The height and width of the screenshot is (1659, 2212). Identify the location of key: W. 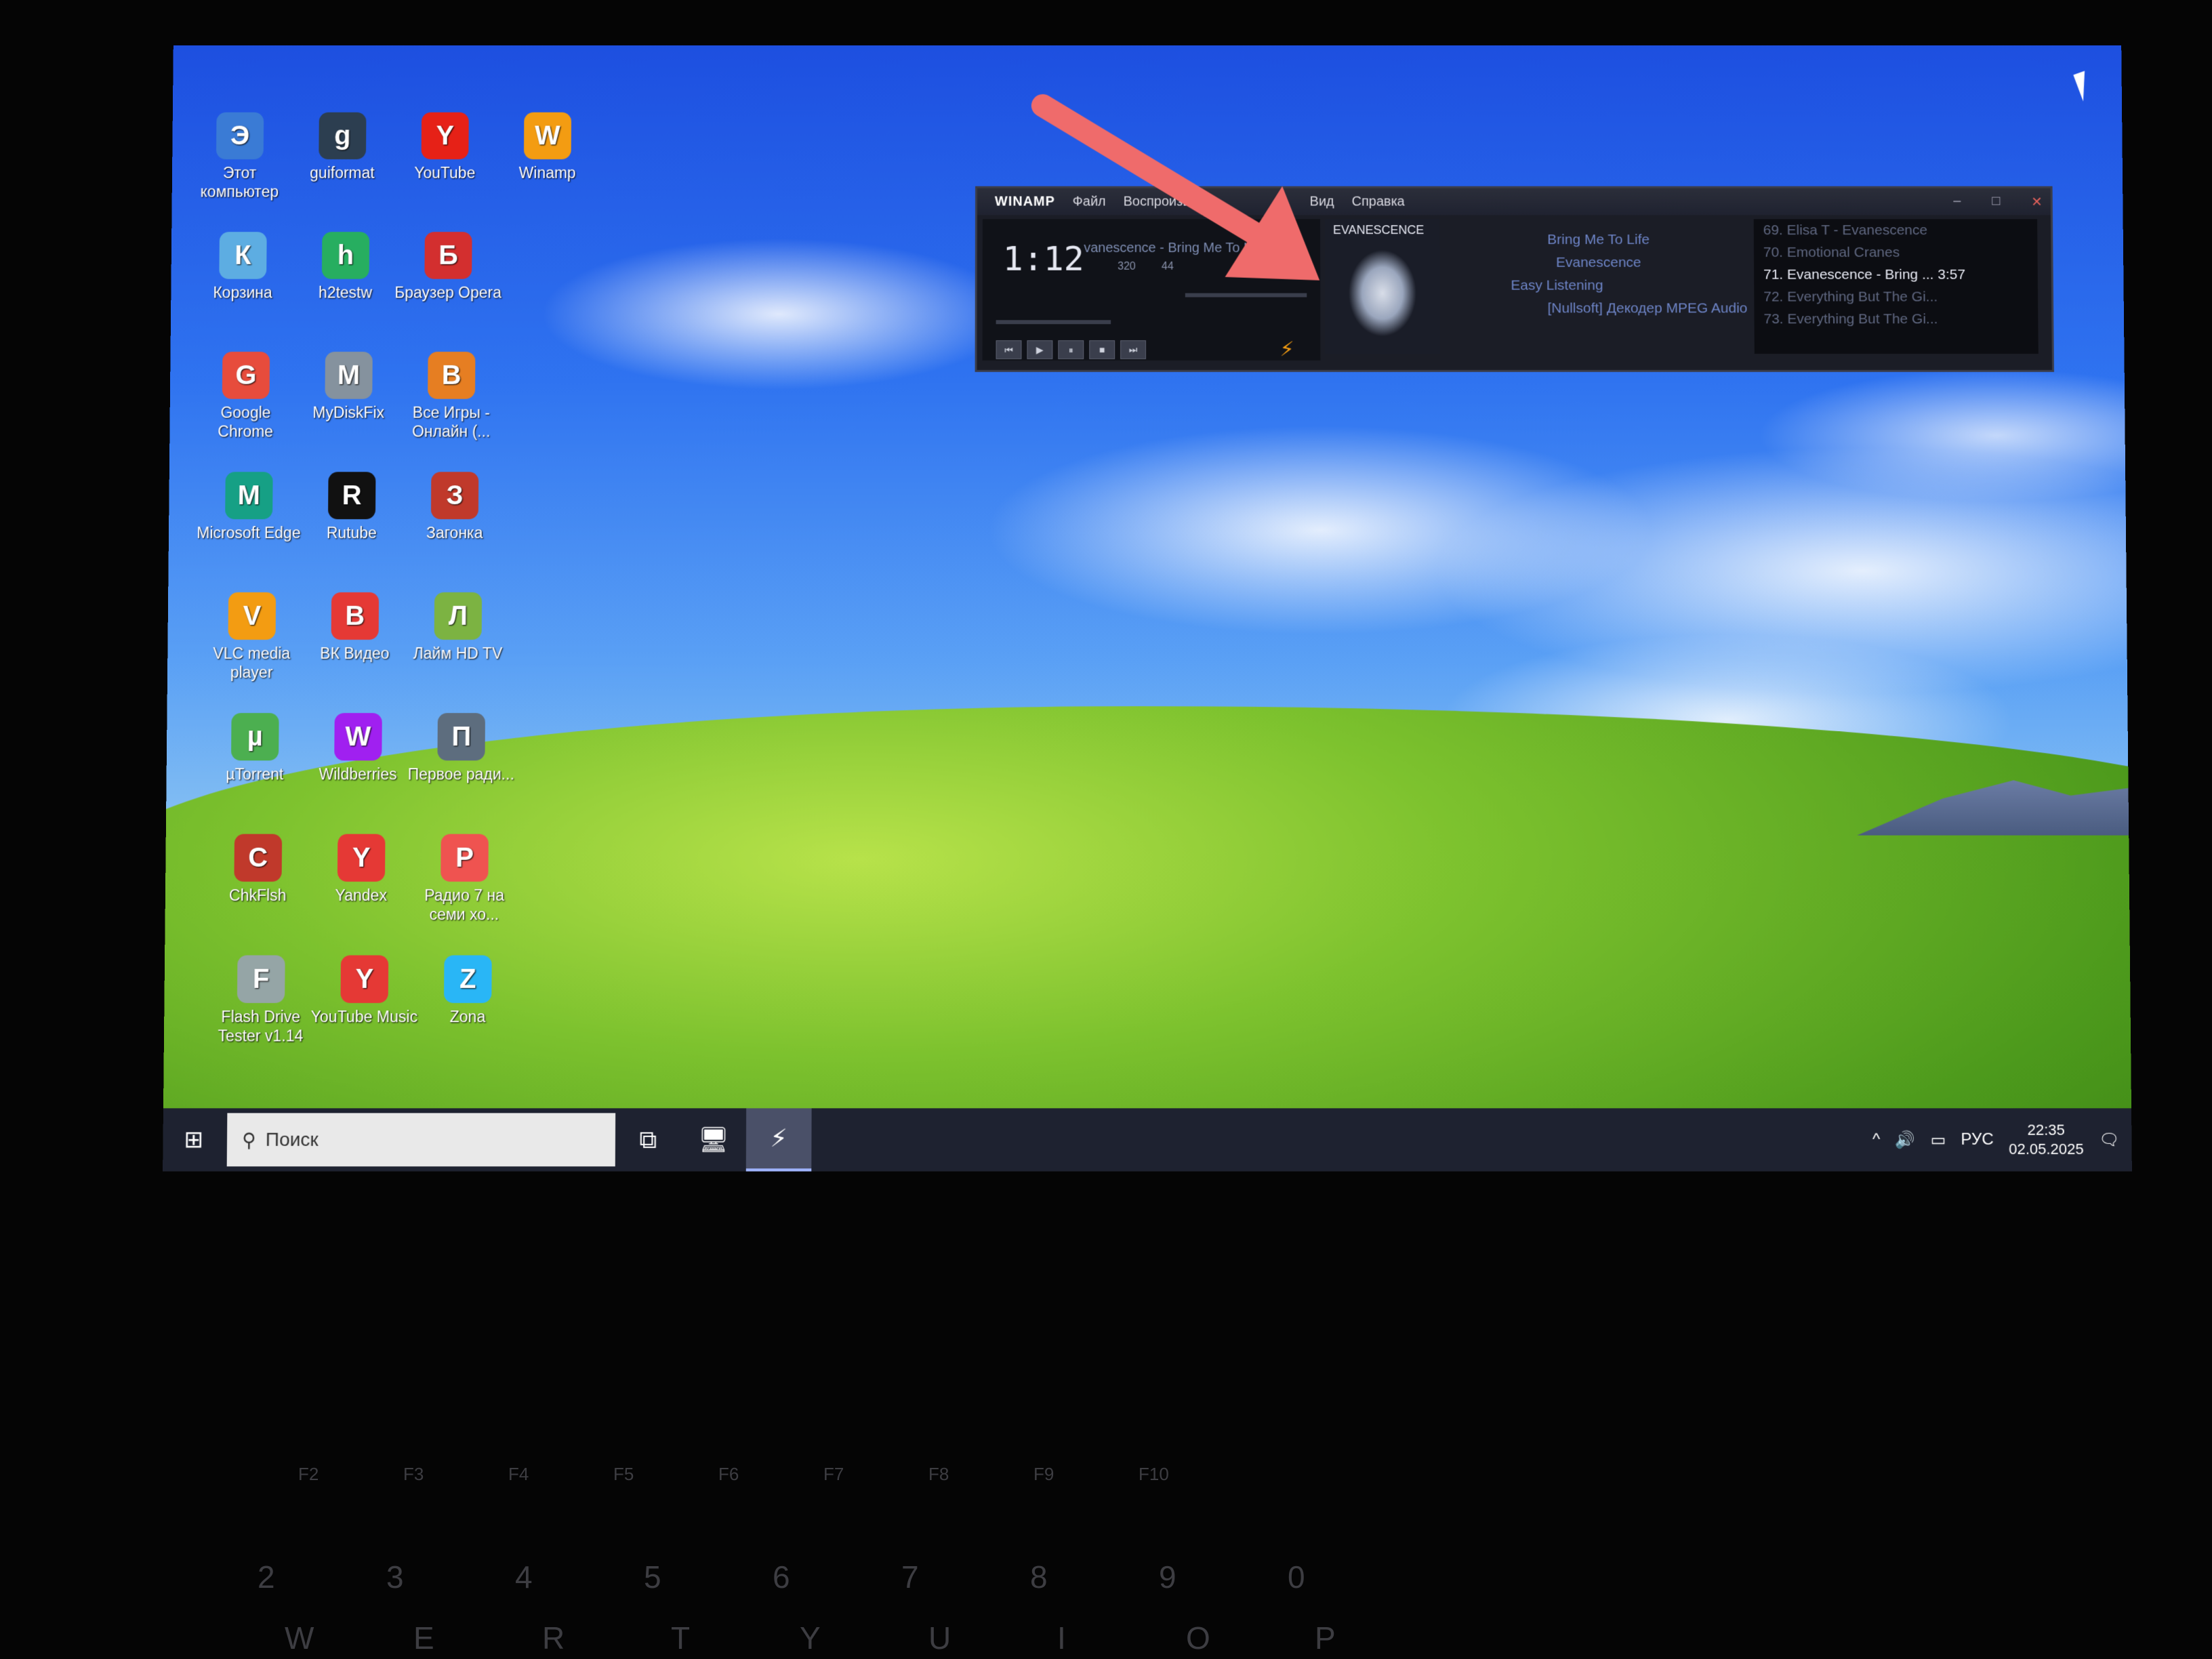
(299, 1638).